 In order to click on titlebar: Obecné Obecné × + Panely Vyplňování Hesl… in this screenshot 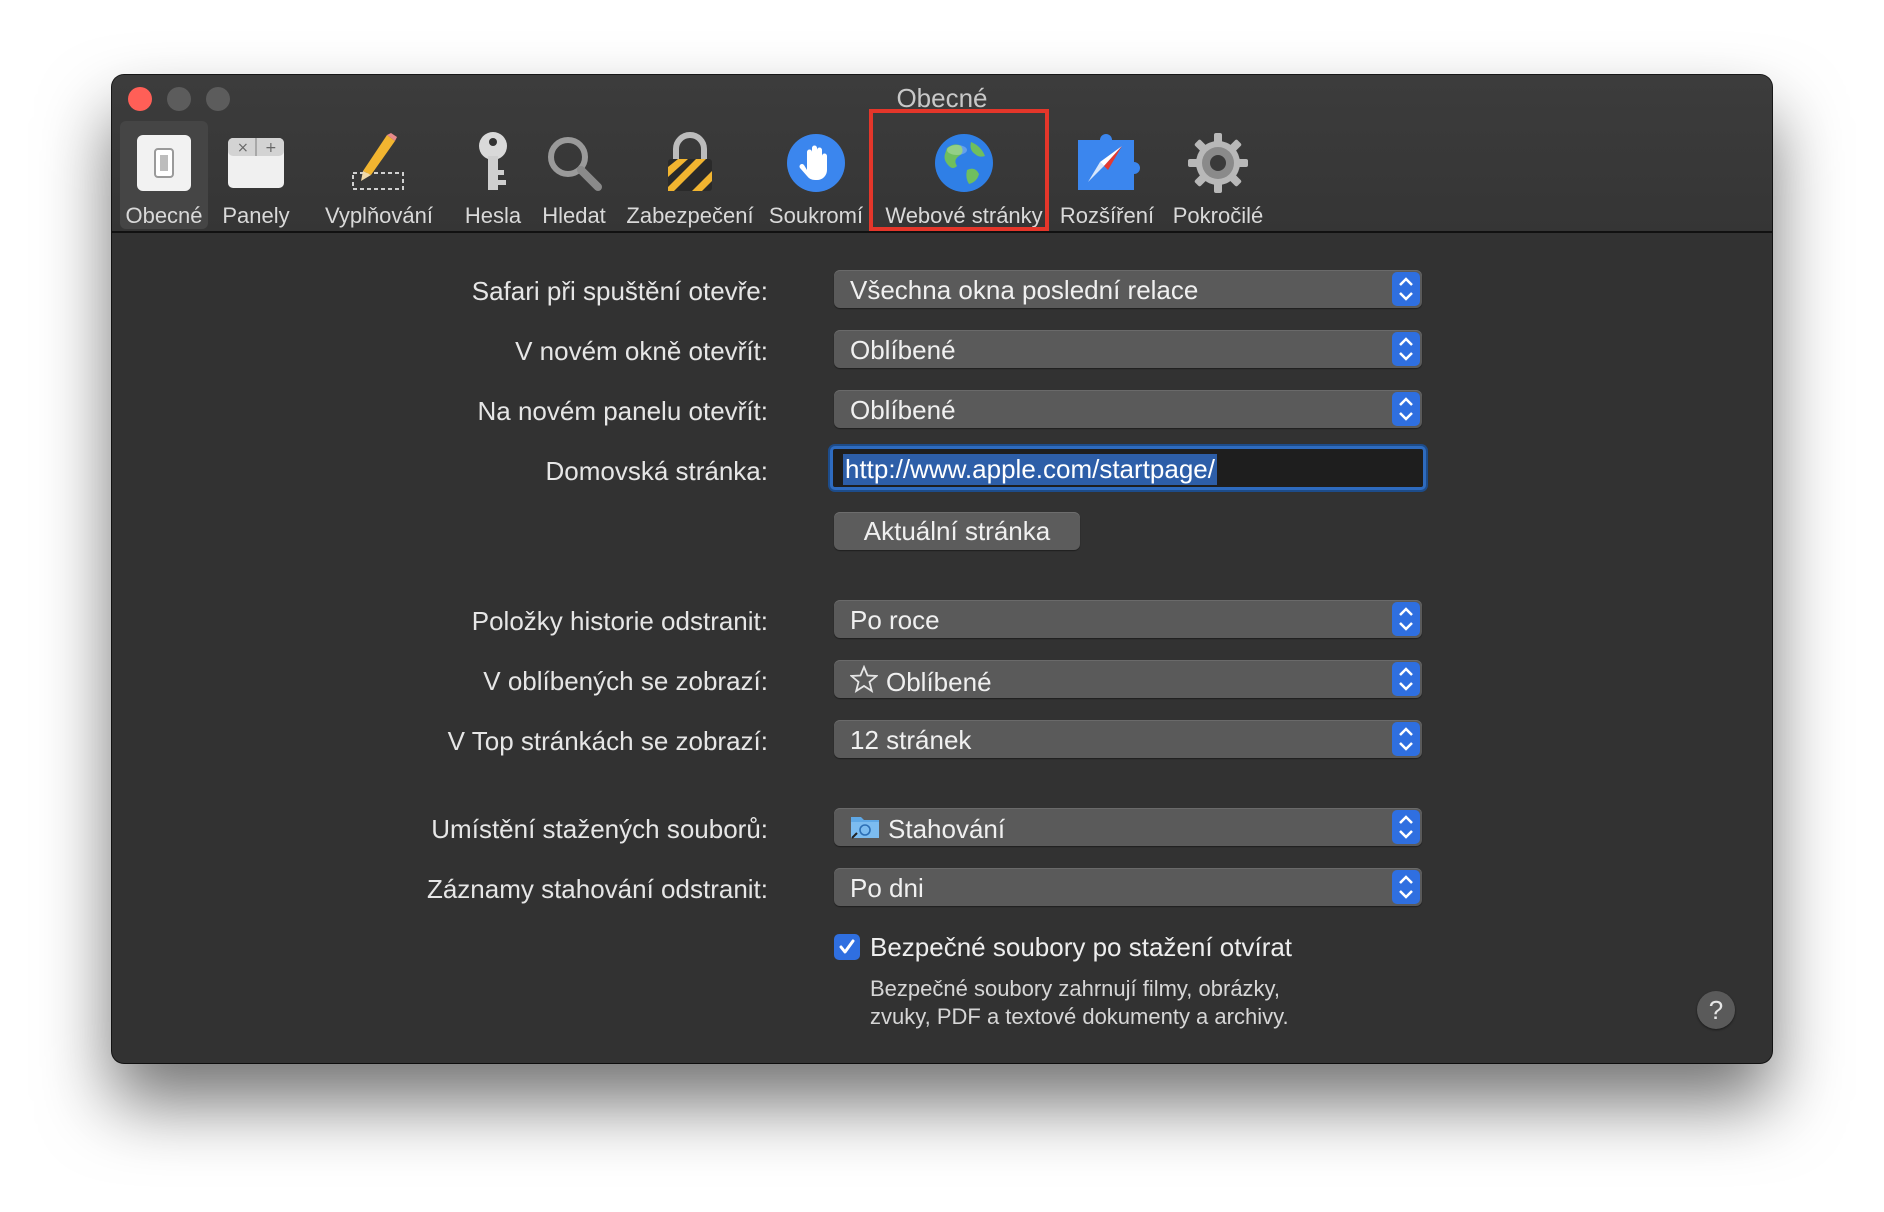, I will do `click(942, 154)`.